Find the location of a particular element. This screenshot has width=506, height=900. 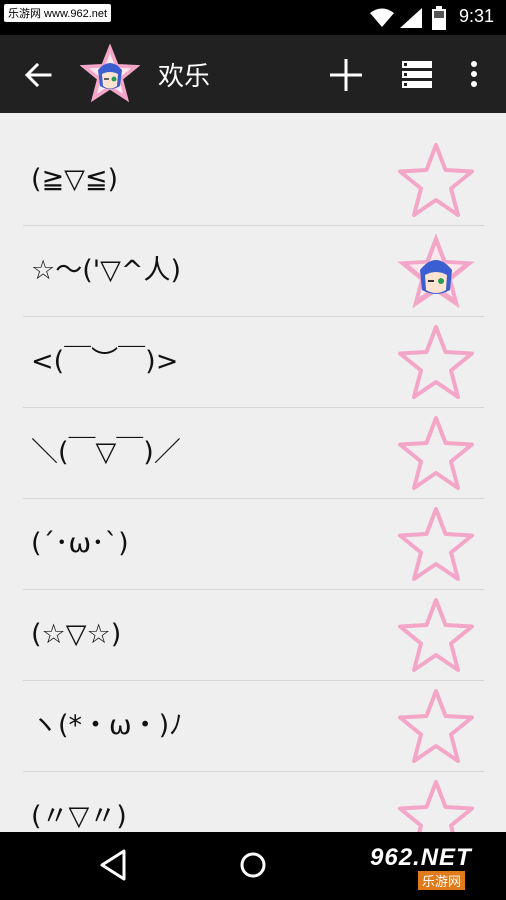

list-item: ＼(￣▽￣)／ is located at coordinates (253, 453).